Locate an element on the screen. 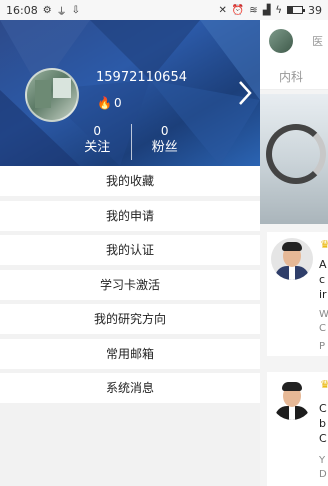  chevron-right-icon is located at coordinates (245, 93).